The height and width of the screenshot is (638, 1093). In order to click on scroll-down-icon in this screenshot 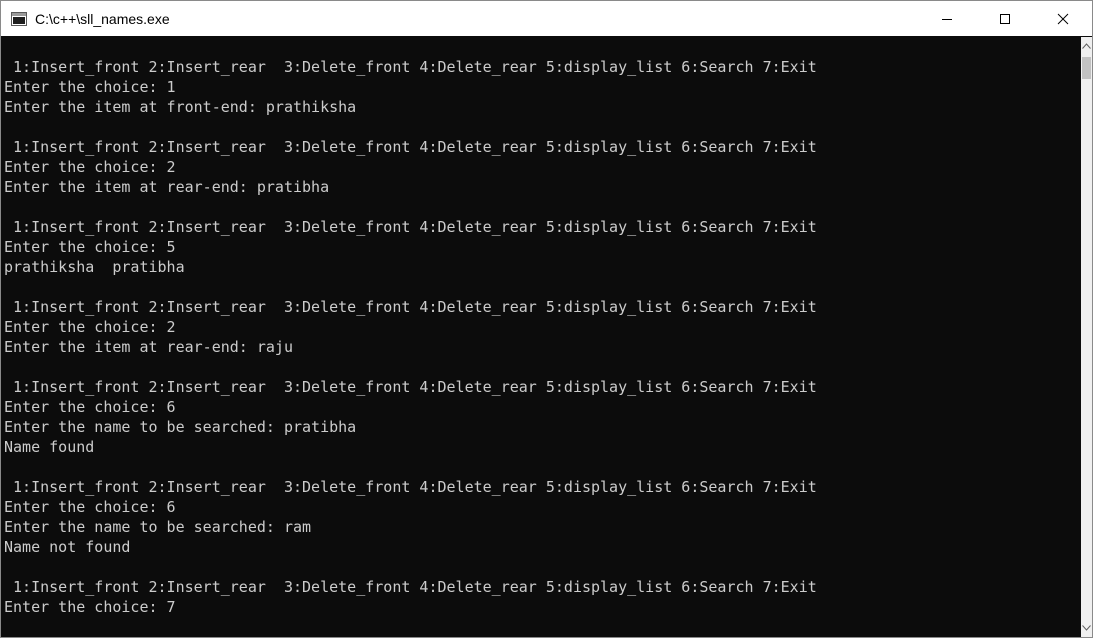, I will do `click(1086, 628)`.